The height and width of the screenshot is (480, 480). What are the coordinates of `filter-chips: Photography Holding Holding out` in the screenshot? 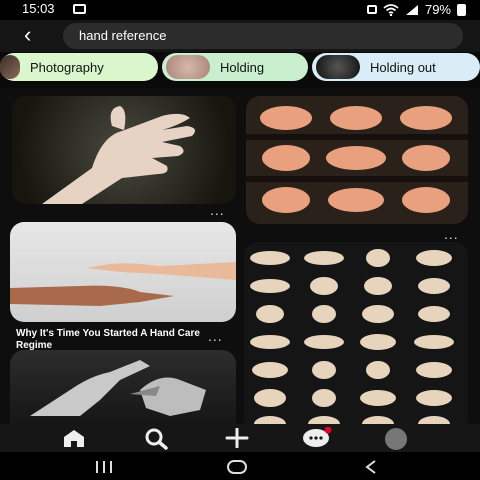 It's located at (240, 70).